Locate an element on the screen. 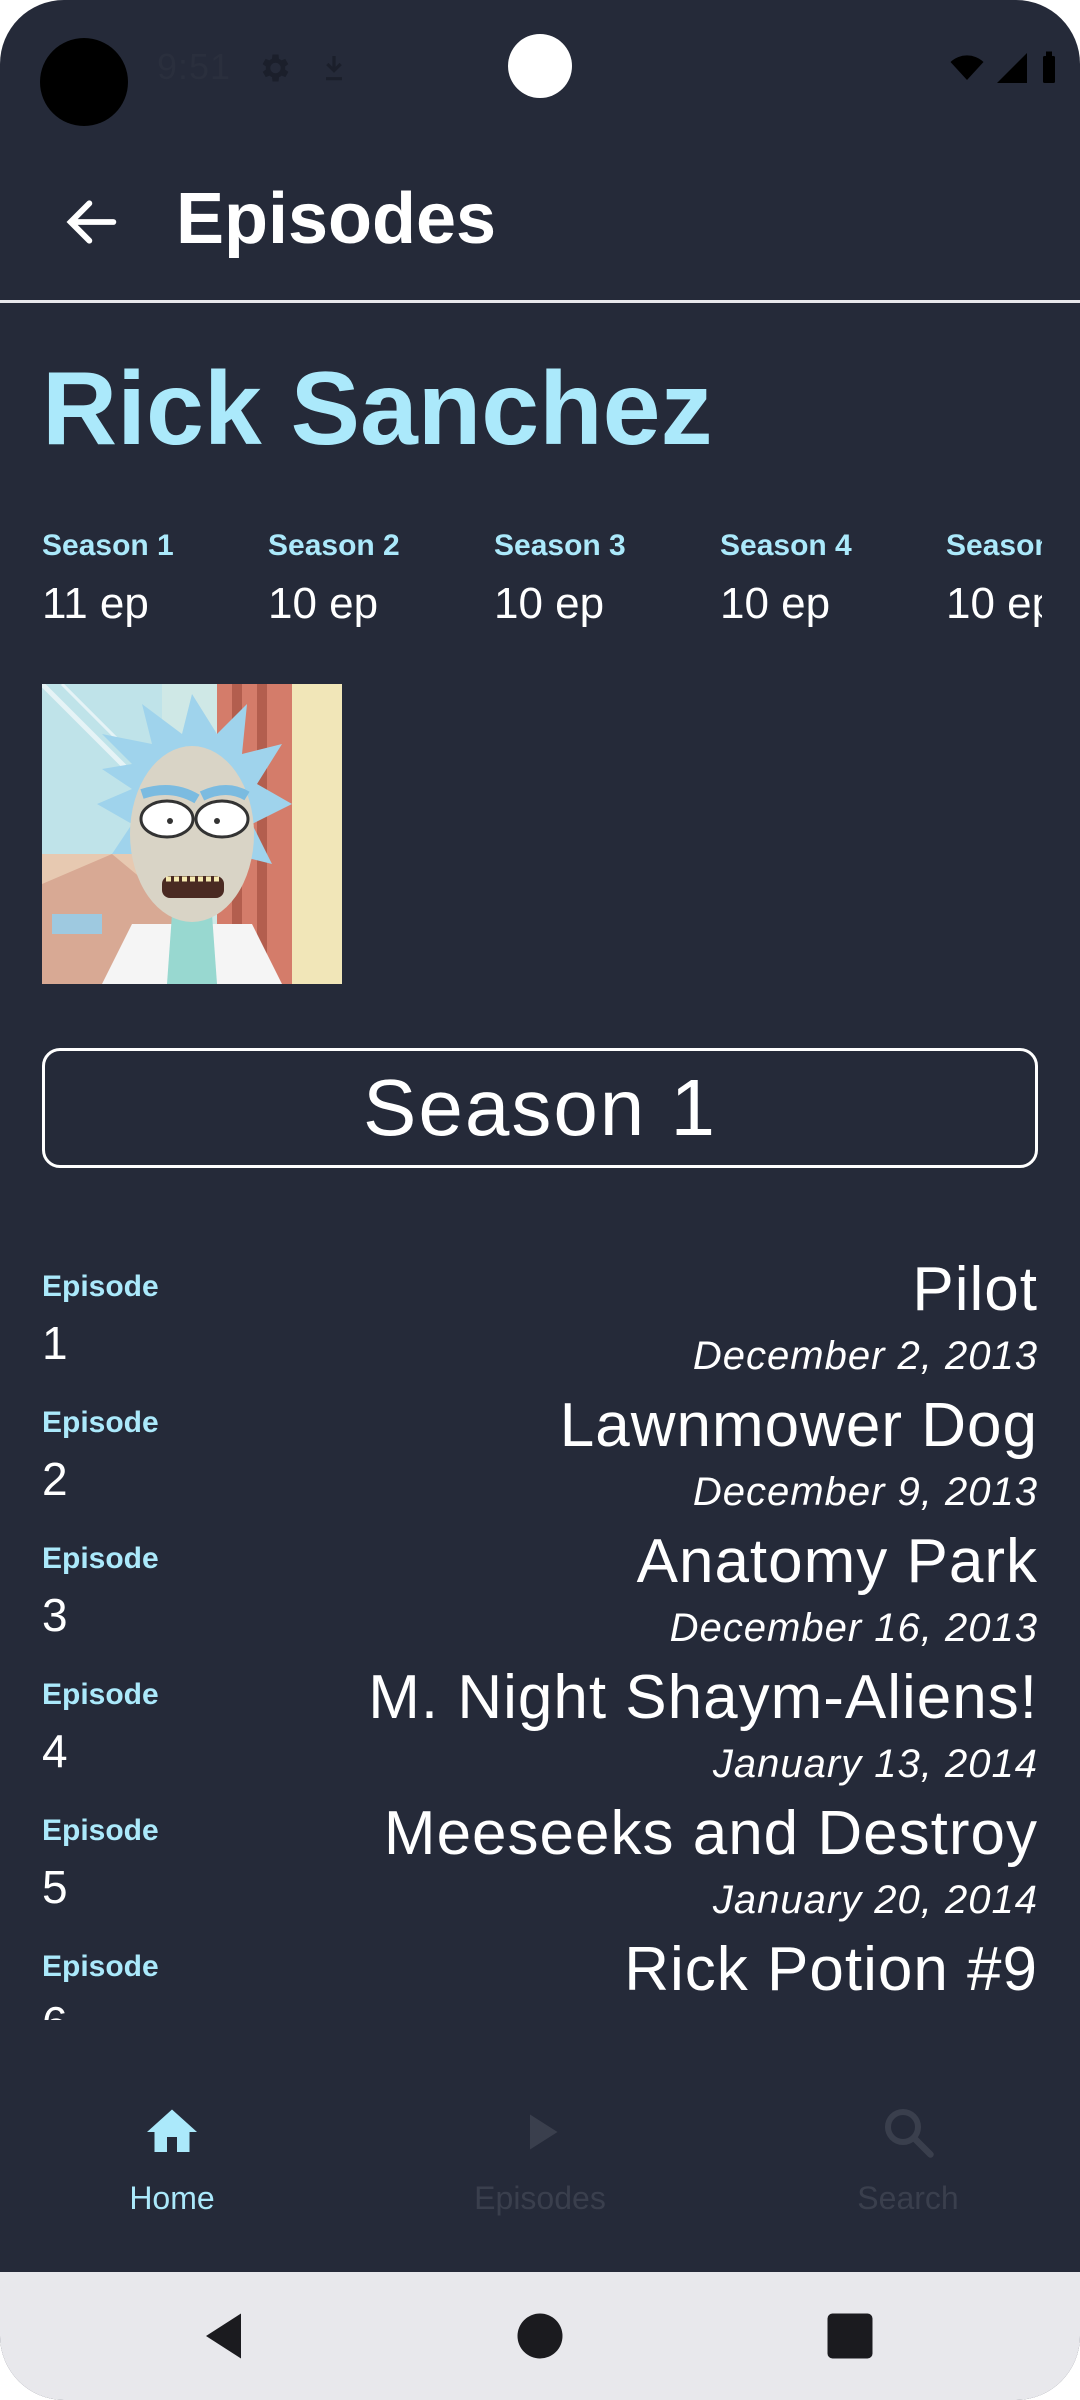  system-recents-icon is located at coordinates (850, 2336).